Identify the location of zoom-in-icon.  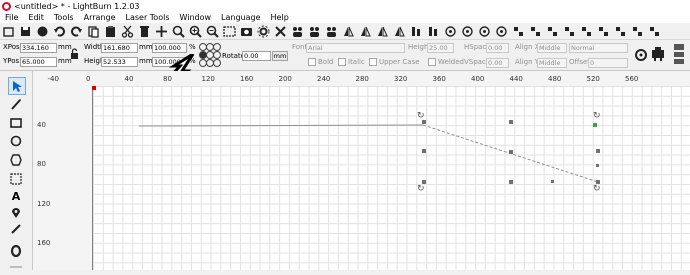
(195, 31).